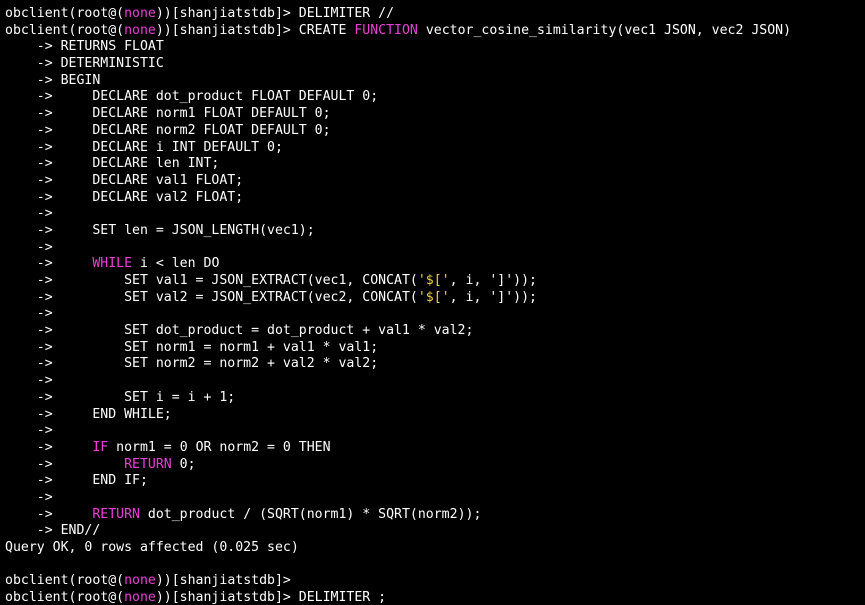 The width and height of the screenshot is (865, 605). Describe the element at coordinates (435, 481) in the screenshot. I see `terminal-line: -> END IF;` at that location.